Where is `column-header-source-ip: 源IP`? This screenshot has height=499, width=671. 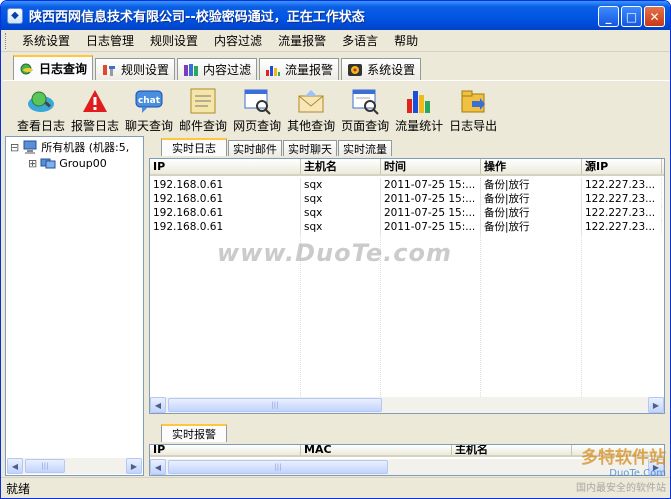 column-header-source-ip: 源IP is located at coordinates (622, 166).